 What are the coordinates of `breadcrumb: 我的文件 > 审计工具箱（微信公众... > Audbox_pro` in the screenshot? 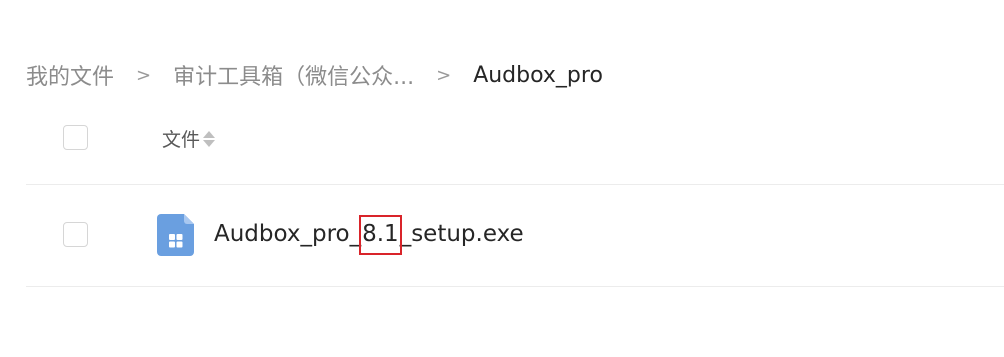 It's located at (314, 75).